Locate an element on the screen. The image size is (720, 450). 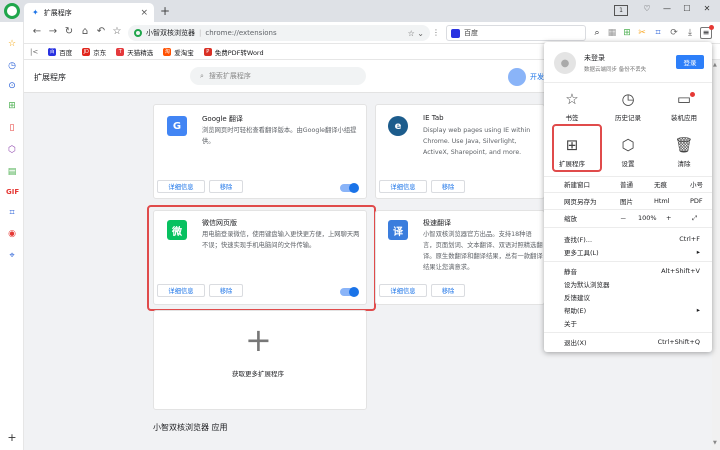
menu-item: 更多工具(L) ▸ is located at coordinates (628, 252).